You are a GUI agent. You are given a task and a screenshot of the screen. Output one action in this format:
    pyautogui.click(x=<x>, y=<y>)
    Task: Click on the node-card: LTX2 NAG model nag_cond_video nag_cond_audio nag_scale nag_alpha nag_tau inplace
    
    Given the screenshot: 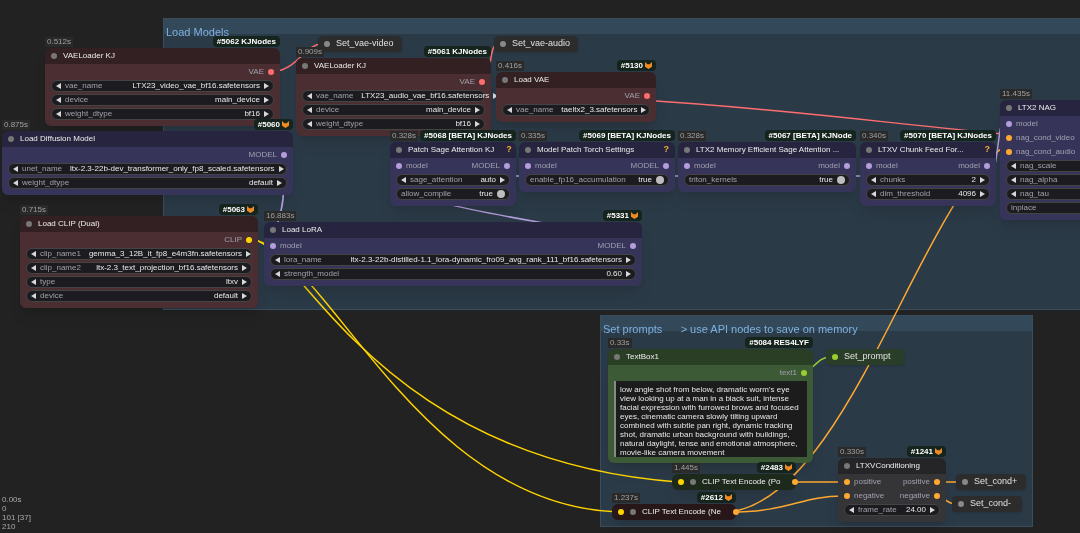 What is the action you would take?
    pyautogui.click(x=1040, y=160)
    